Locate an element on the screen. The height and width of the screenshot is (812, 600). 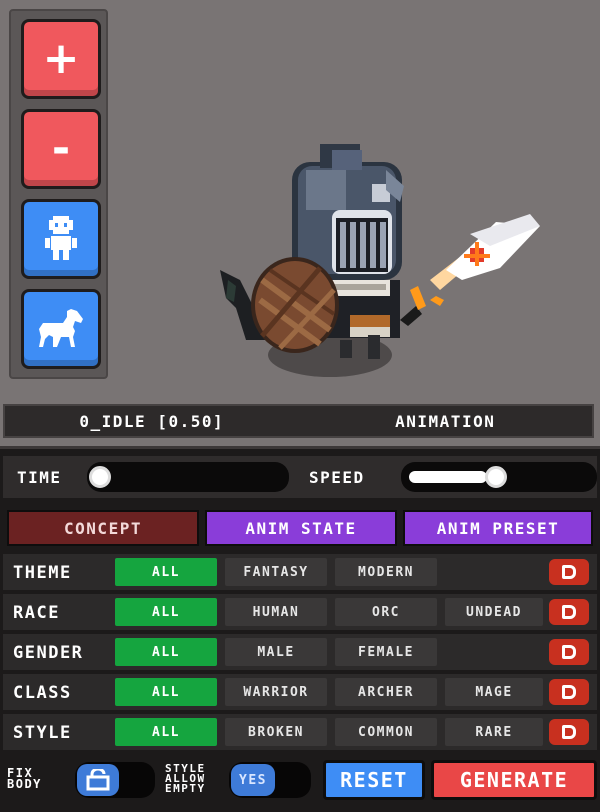
fix-body-toggle is located at coordinates (115, 780).